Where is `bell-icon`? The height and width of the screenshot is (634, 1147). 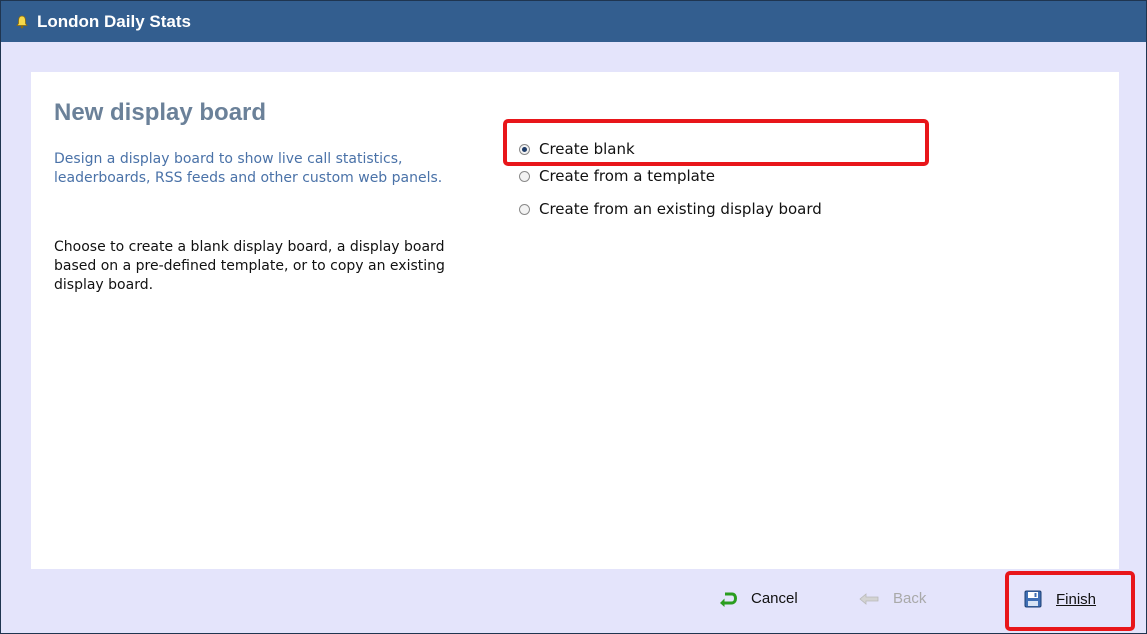
bell-icon is located at coordinates (22, 21).